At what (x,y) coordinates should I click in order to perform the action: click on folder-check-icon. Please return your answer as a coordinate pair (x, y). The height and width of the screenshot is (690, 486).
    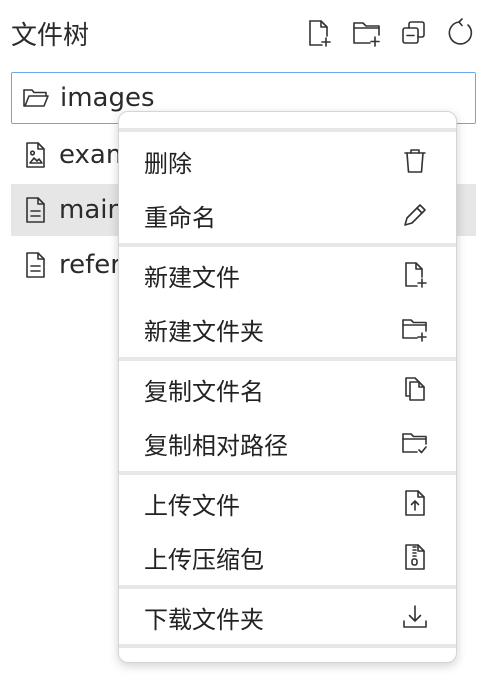
    Looking at the image, I should click on (415, 443).